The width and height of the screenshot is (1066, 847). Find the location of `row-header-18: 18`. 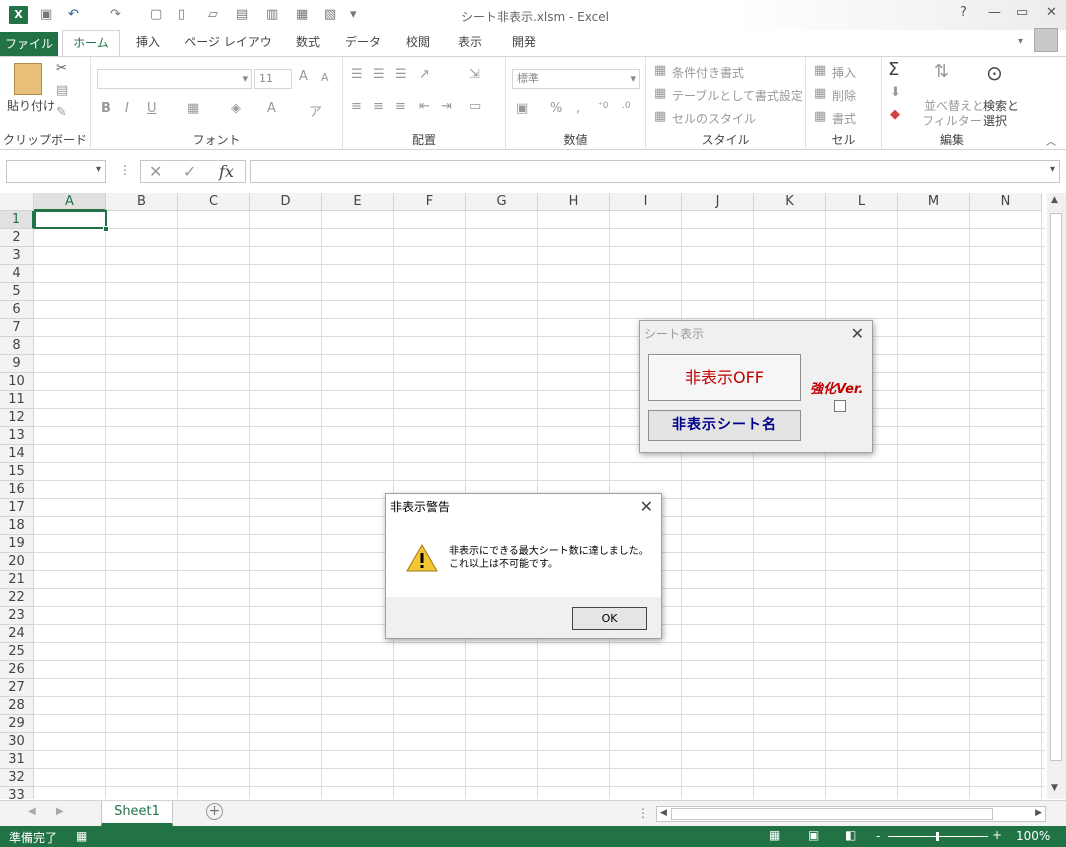

row-header-18: 18 is located at coordinates (17, 526).